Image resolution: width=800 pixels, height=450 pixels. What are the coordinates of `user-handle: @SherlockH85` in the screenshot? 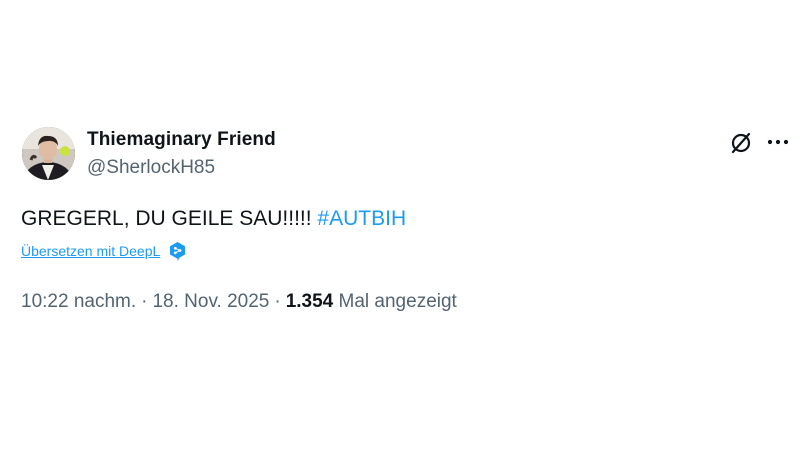 It's located at (181, 168).